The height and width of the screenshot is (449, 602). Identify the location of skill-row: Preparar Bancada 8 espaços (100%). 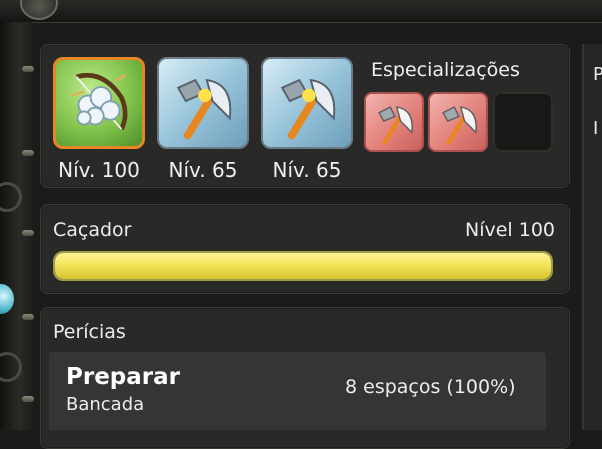
(297, 391).